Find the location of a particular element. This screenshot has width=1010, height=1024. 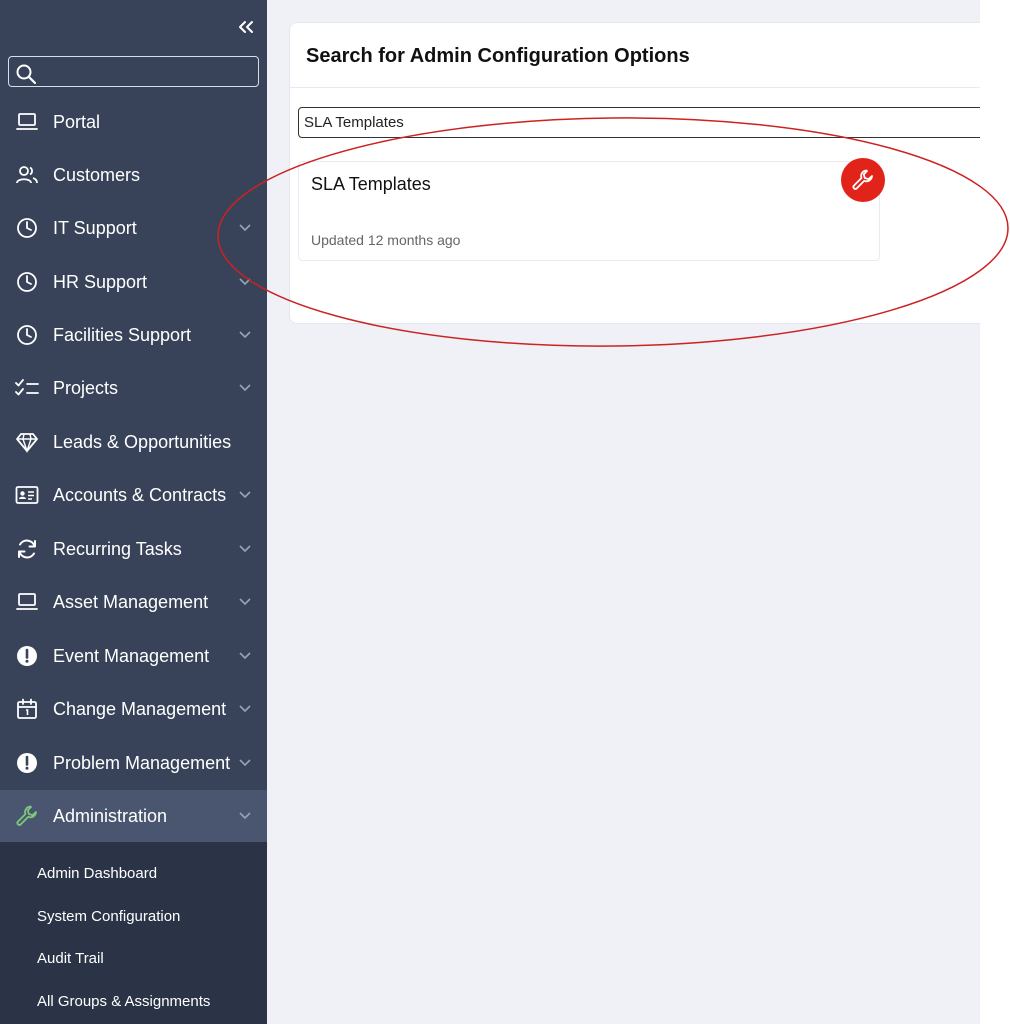

users-icon is located at coordinates (27, 175).